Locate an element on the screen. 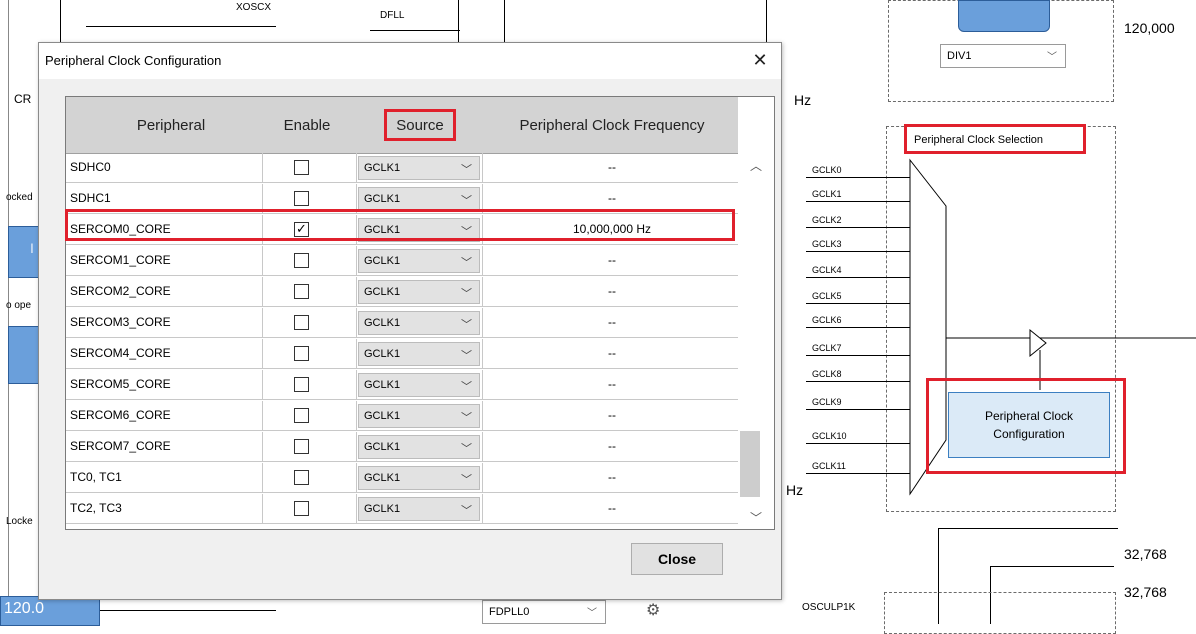  osculp-label: OSCULP1K is located at coordinates (829, 607).